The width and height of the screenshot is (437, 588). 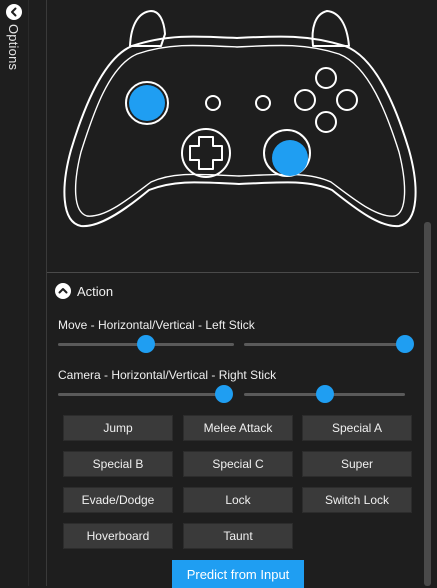 I want to click on move-horizontal-slider, so click(x=146, y=344).